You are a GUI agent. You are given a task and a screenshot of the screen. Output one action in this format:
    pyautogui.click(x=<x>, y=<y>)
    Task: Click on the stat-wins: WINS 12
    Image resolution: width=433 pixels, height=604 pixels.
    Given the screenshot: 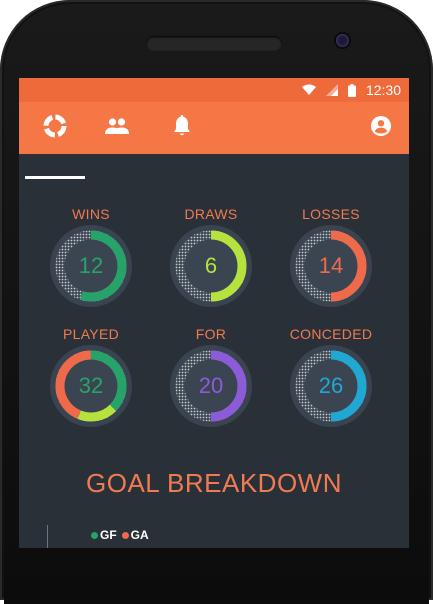 What is the action you would take?
    pyautogui.click(x=91, y=262)
    